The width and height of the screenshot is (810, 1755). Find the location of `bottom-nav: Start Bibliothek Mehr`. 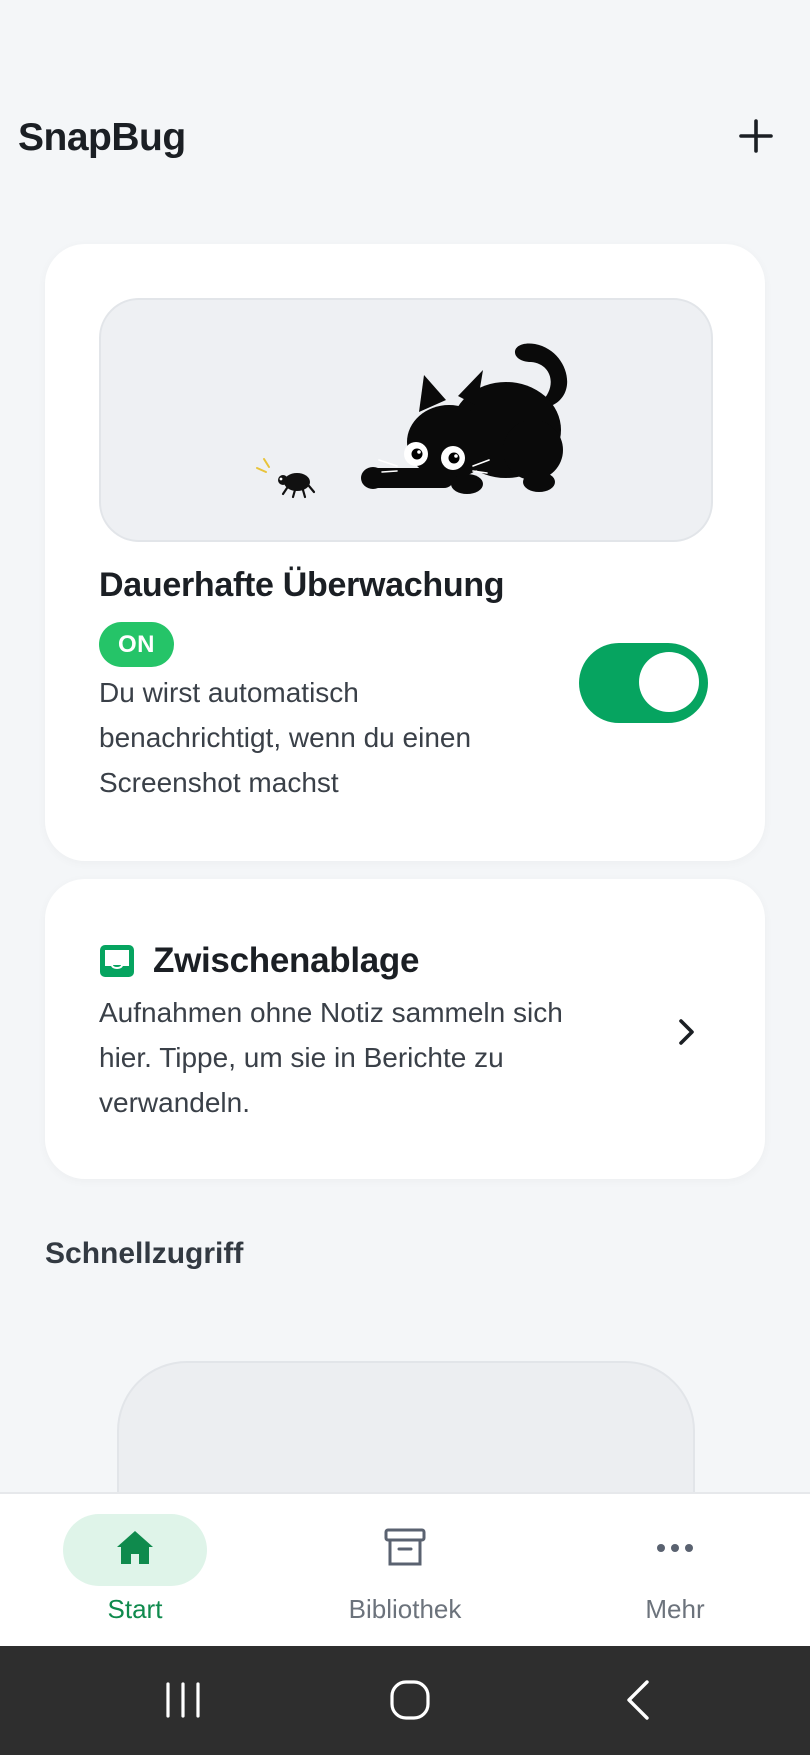

bottom-nav: Start Bibliothek Mehr is located at coordinates (405, 1570).